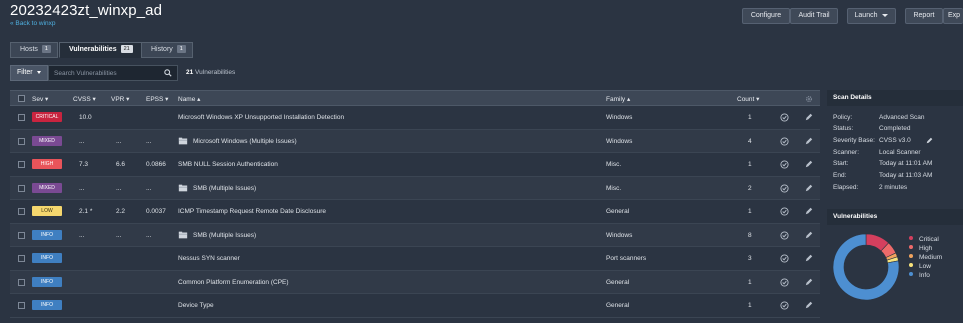  What do you see at coordinates (929, 239) in the screenshot?
I see `legend-label: Critical` at bounding box center [929, 239].